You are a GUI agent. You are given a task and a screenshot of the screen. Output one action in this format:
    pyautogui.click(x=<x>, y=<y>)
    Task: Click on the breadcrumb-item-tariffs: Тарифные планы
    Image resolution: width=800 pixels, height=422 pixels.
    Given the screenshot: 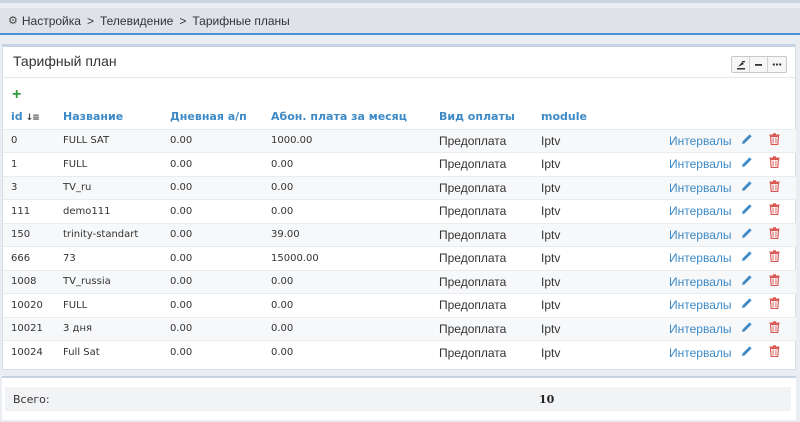 What is the action you would take?
    pyautogui.click(x=241, y=20)
    